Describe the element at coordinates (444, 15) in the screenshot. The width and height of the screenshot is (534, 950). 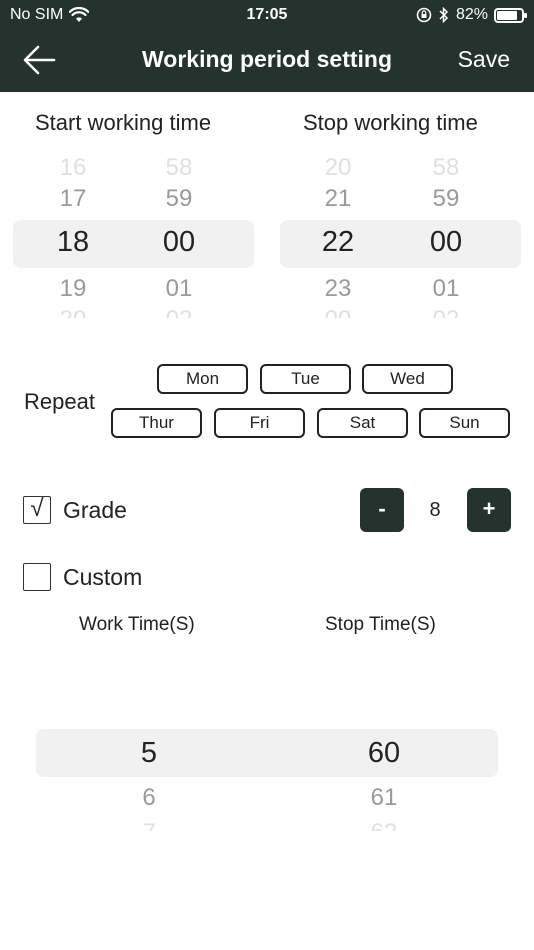
I see `bluetooth-icon` at that location.